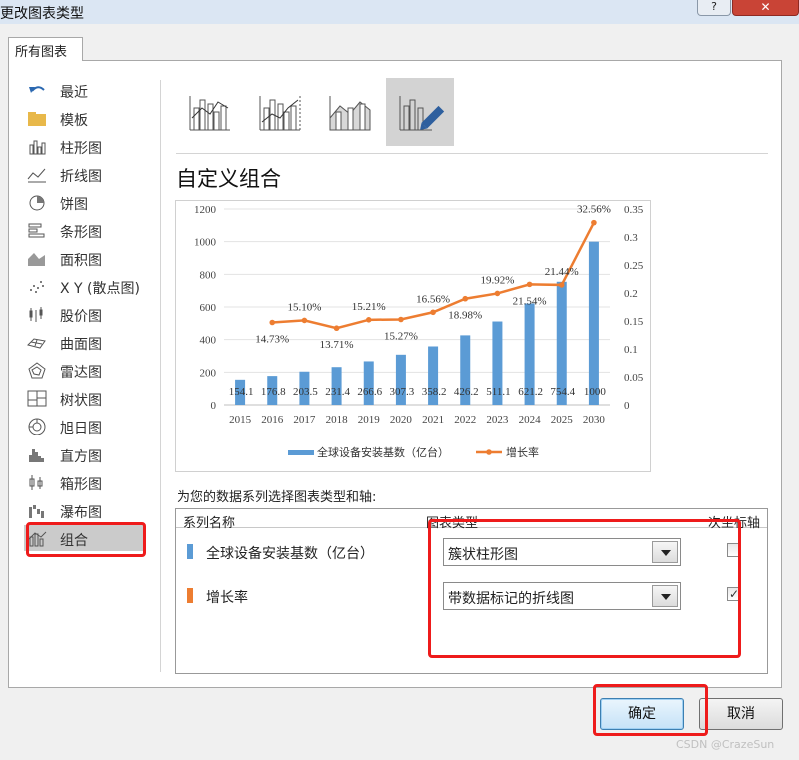  Describe the element at coordinates (401, 420) in the screenshot. I see `x-tick-label: 2020` at that location.